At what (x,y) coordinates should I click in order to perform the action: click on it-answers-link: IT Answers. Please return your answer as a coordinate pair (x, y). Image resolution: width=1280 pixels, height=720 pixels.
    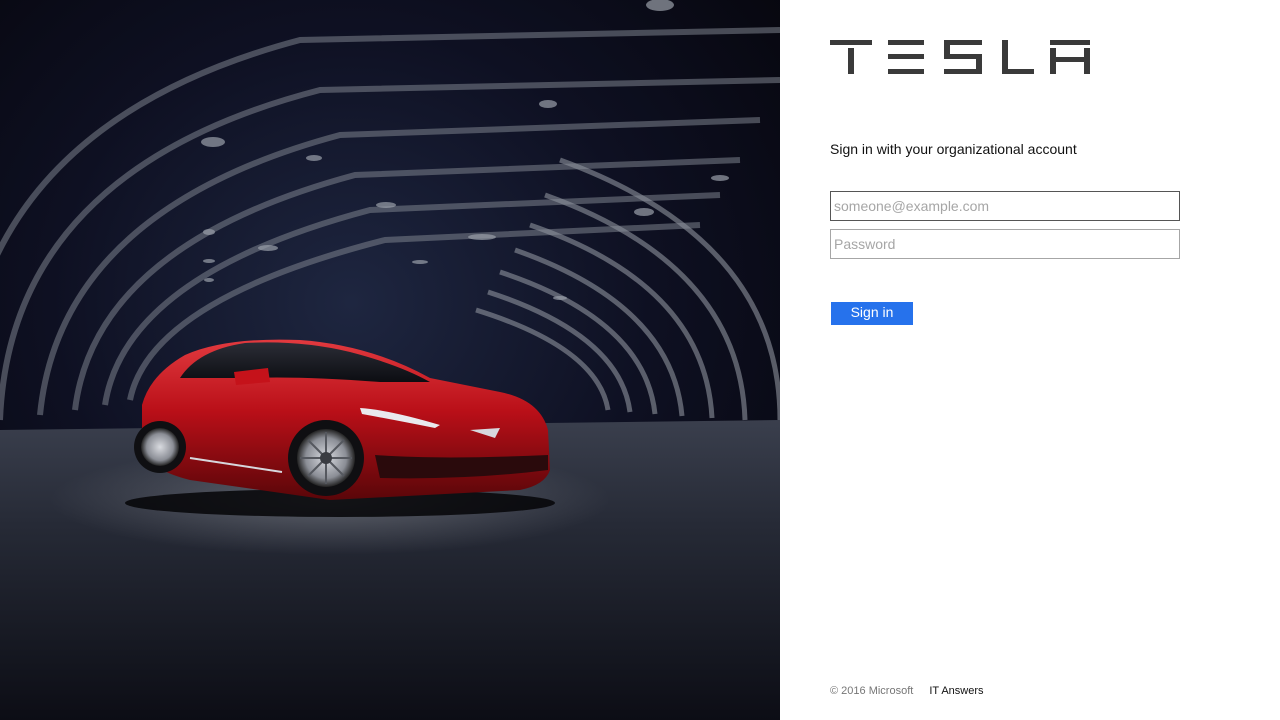
    Looking at the image, I should click on (956, 691).